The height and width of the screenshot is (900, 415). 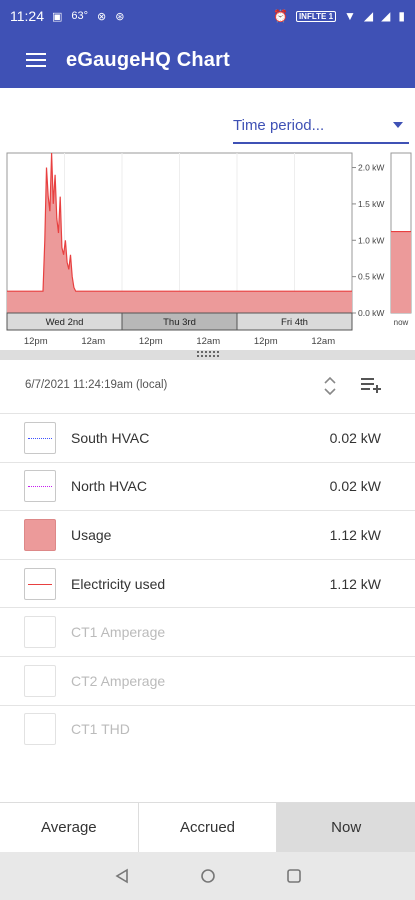 What do you see at coordinates (350, 16) in the screenshot?
I see `wifi-icon: ▼` at bounding box center [350, 16].